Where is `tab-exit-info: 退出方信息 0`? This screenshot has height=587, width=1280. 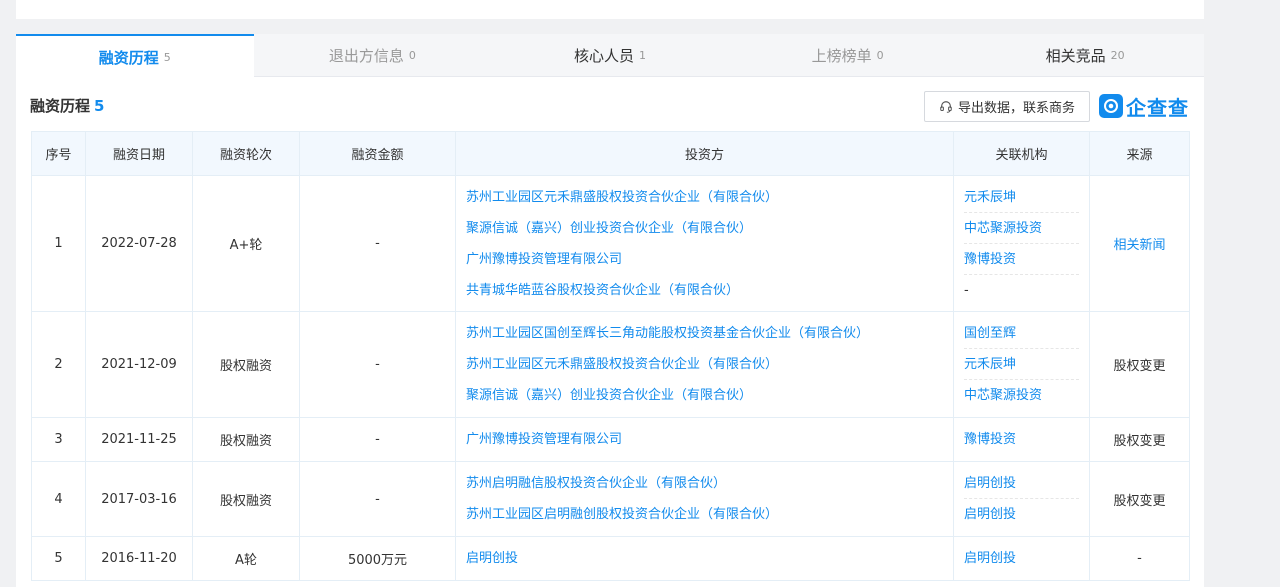 tab-exit-info: 退出方信息 0 is located at coordinates (373, 55).